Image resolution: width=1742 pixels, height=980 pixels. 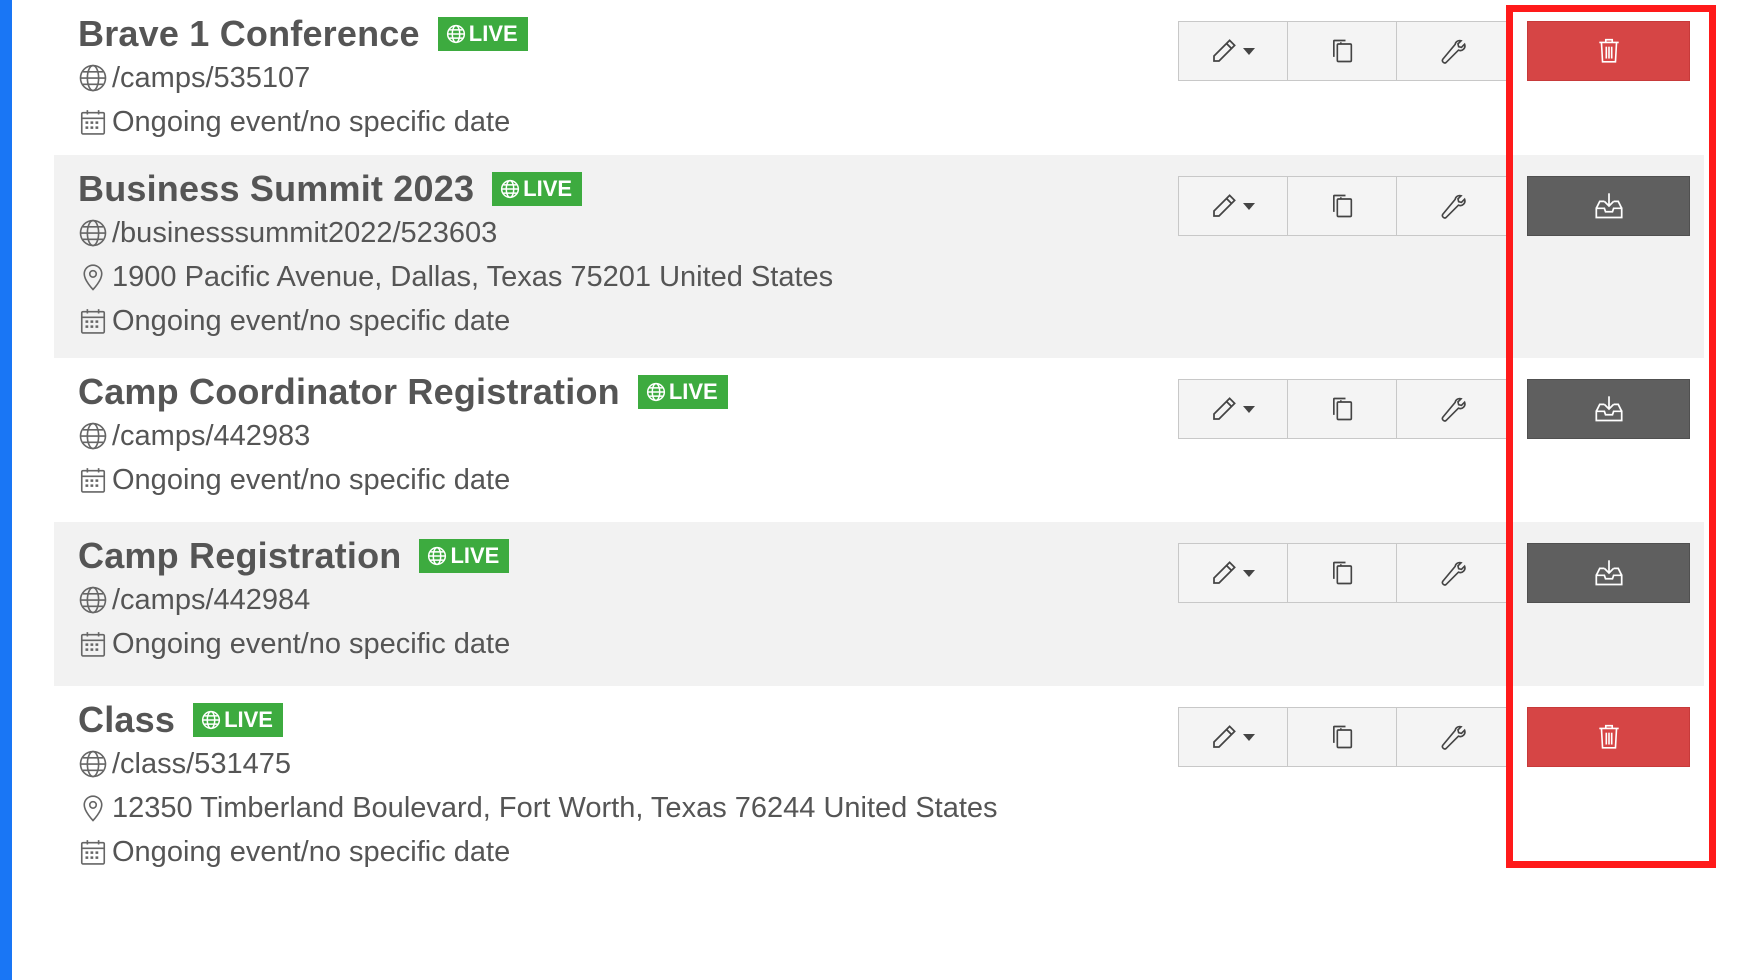 I want to click on event-path: /camps/442984, so click(x=211, y=600).